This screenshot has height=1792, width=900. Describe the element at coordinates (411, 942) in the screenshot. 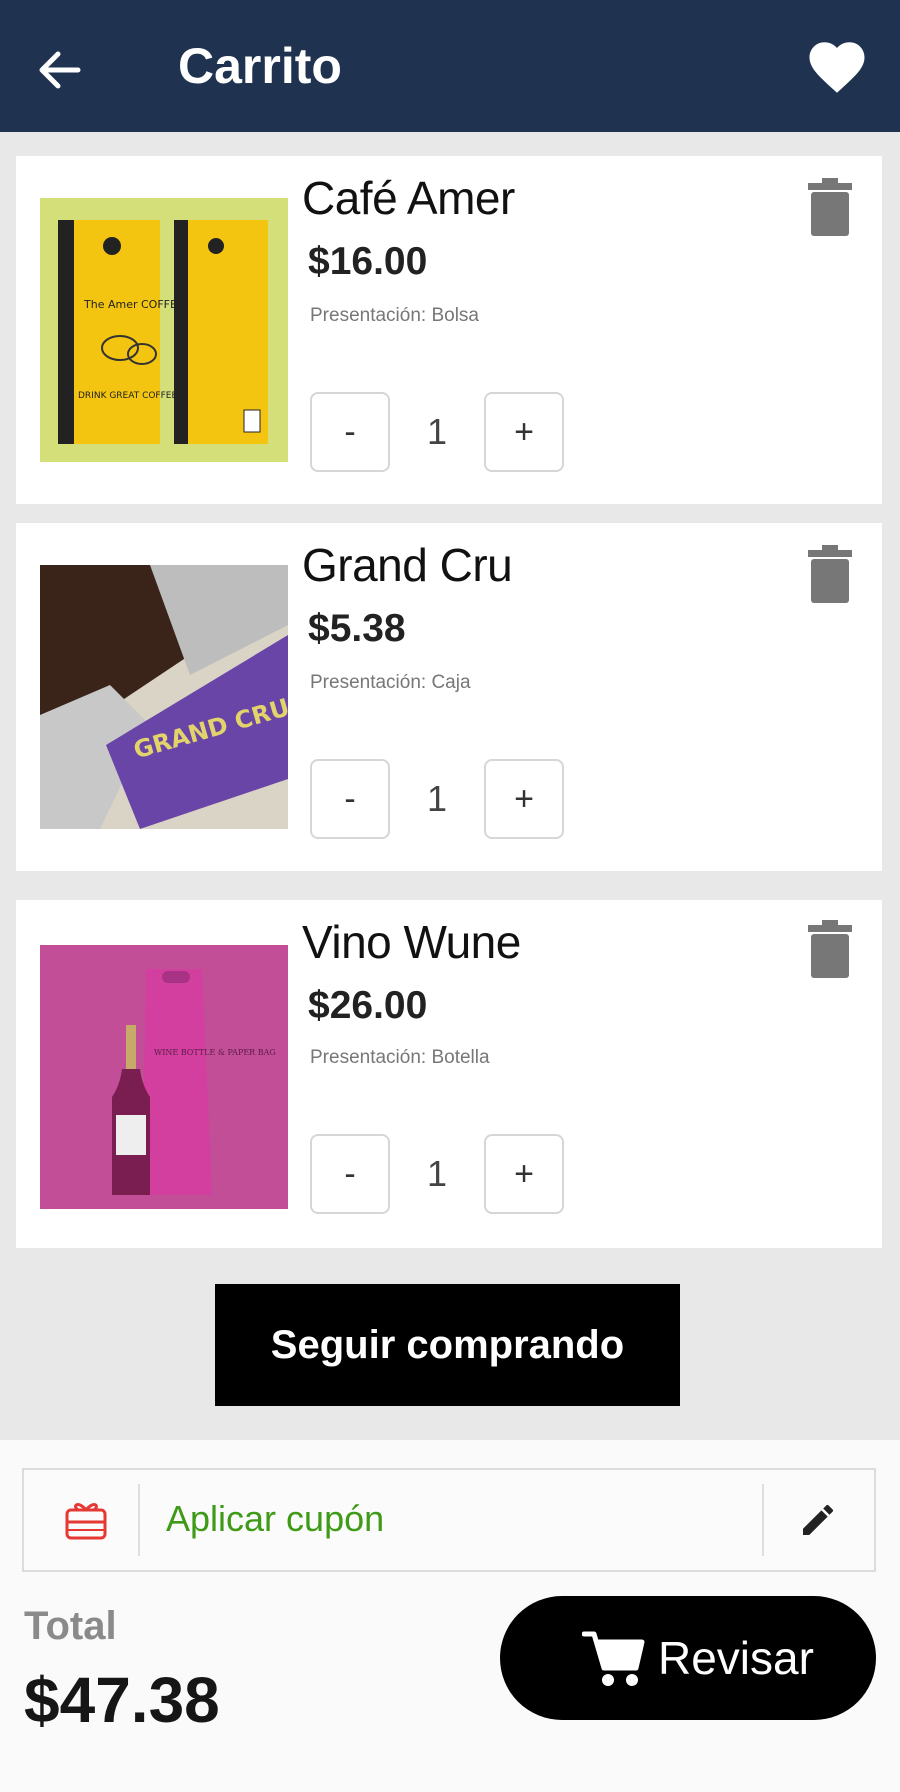

I see `product-name: Vino Wune` at that location.